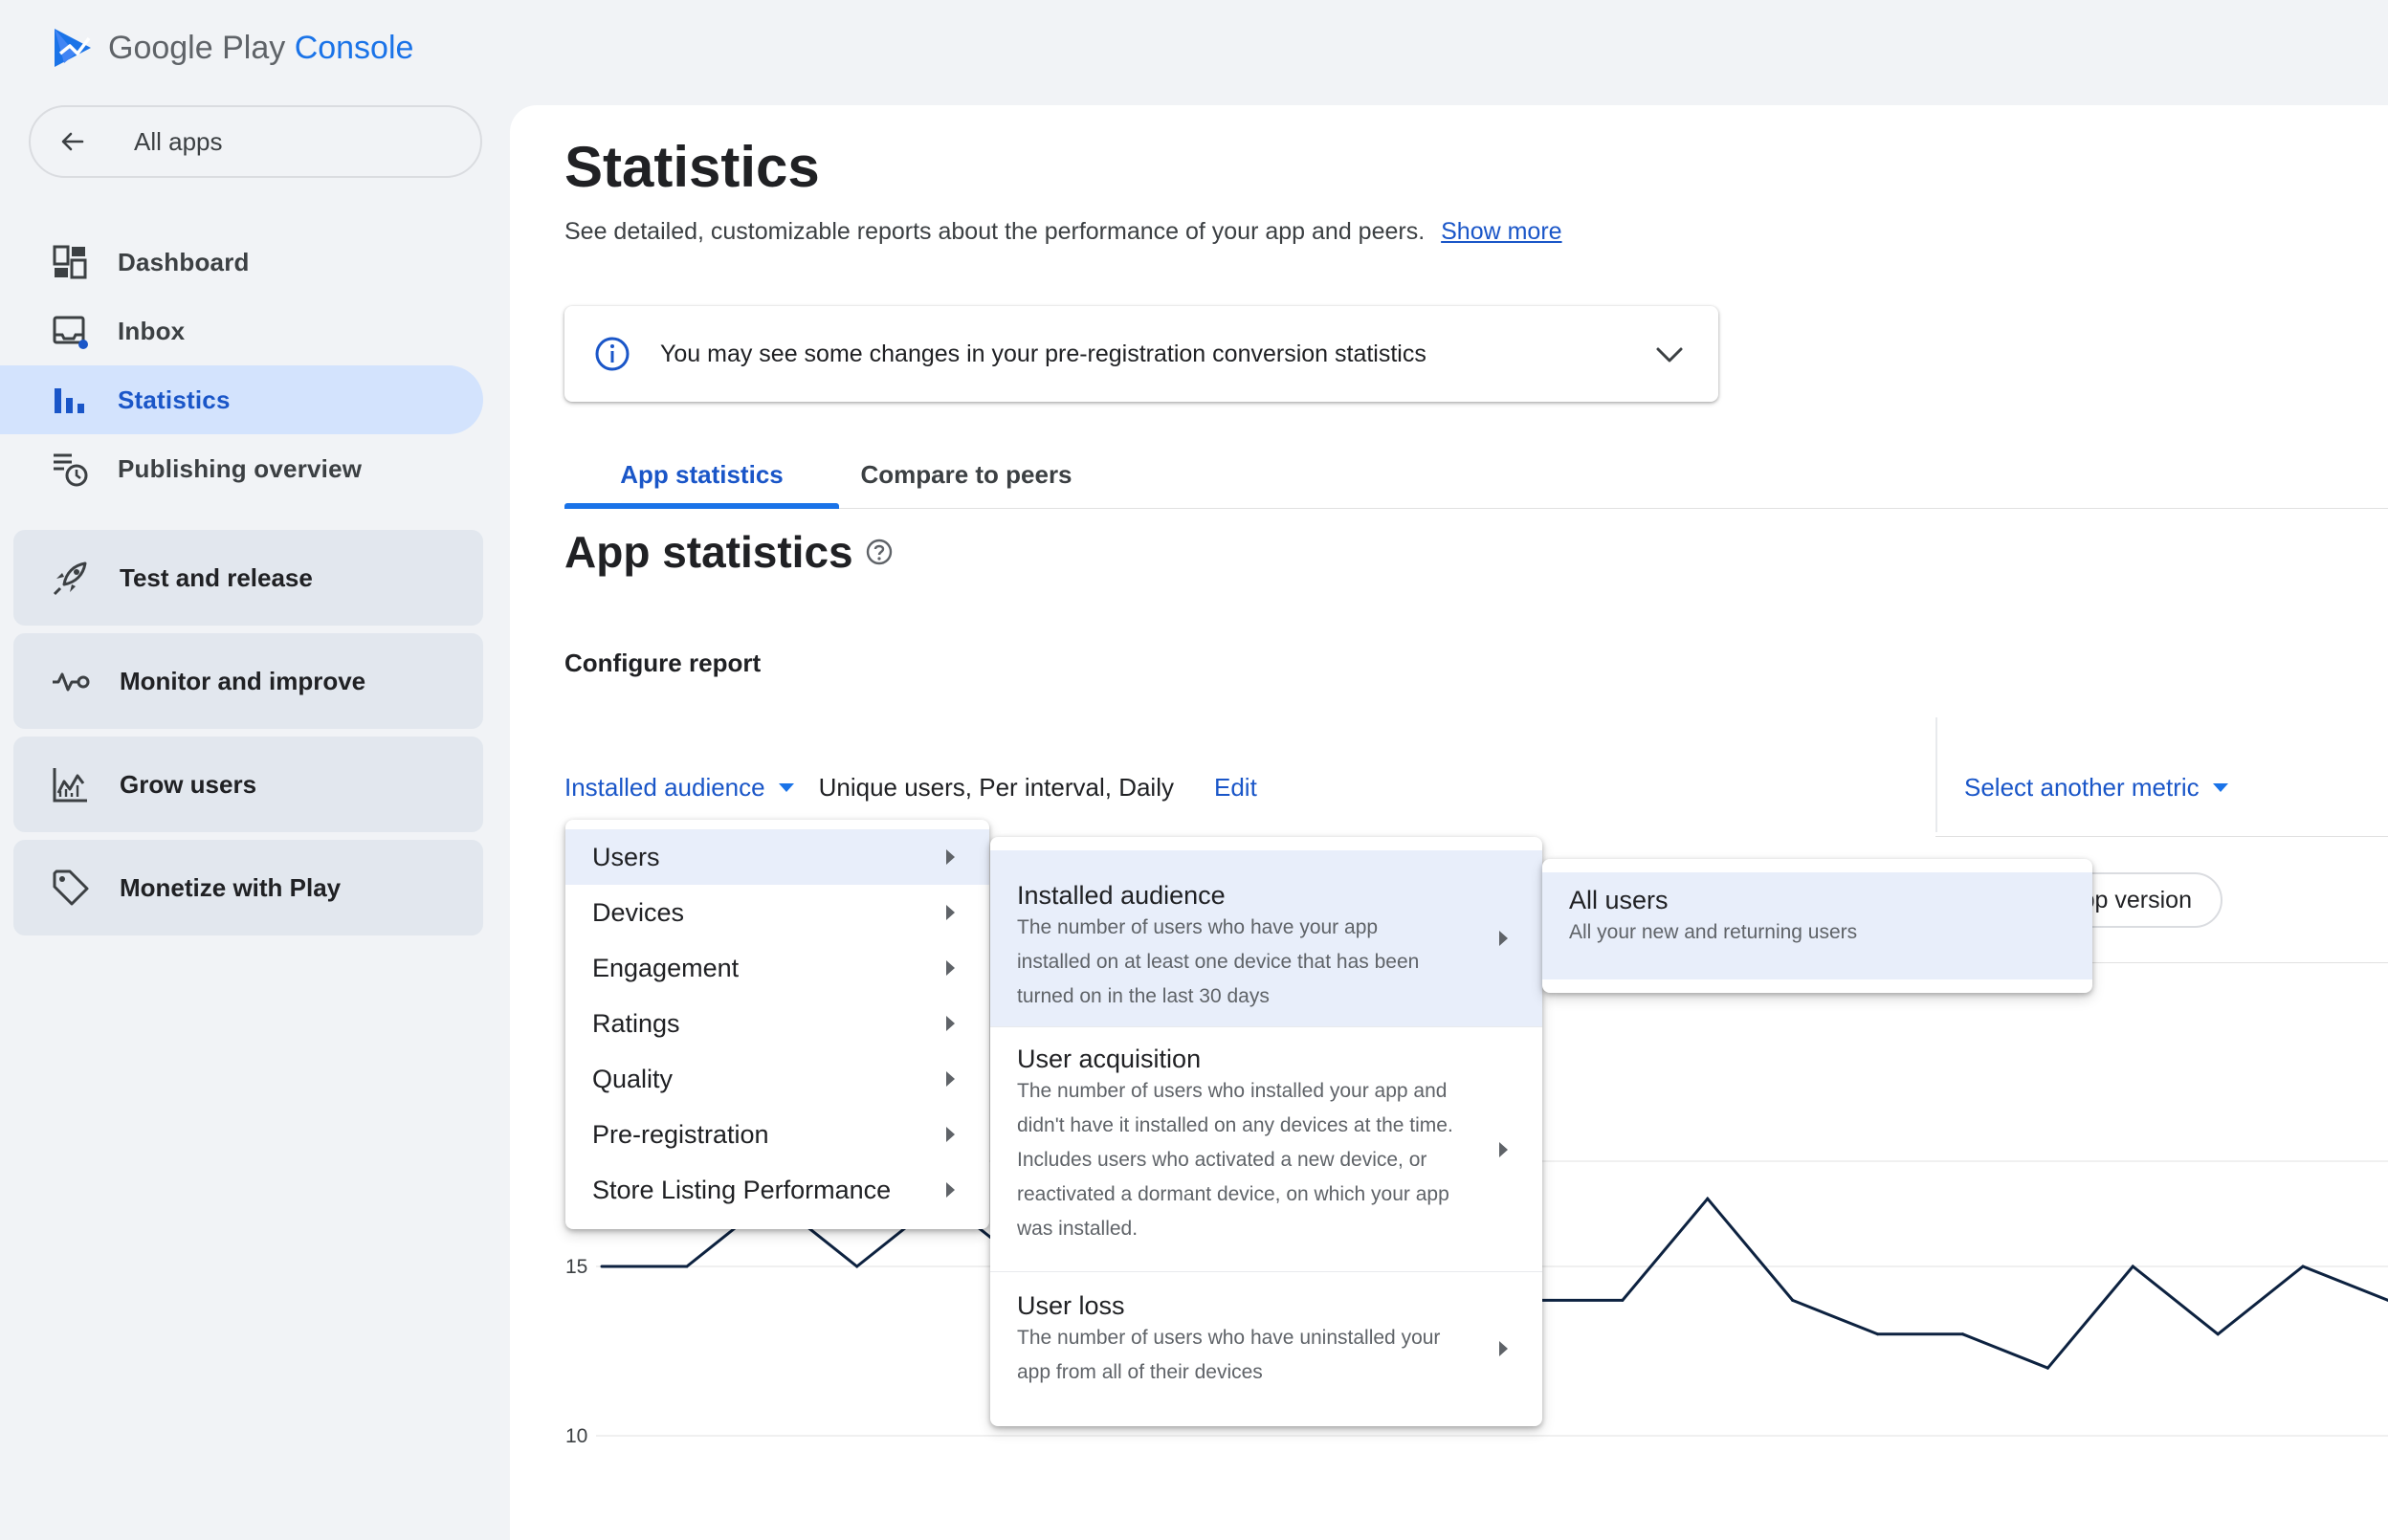  What do you see at coordinates (576, 1267) in the screenshot?
I see `y-tick-label: 15` at bounding box center [576, 1267].